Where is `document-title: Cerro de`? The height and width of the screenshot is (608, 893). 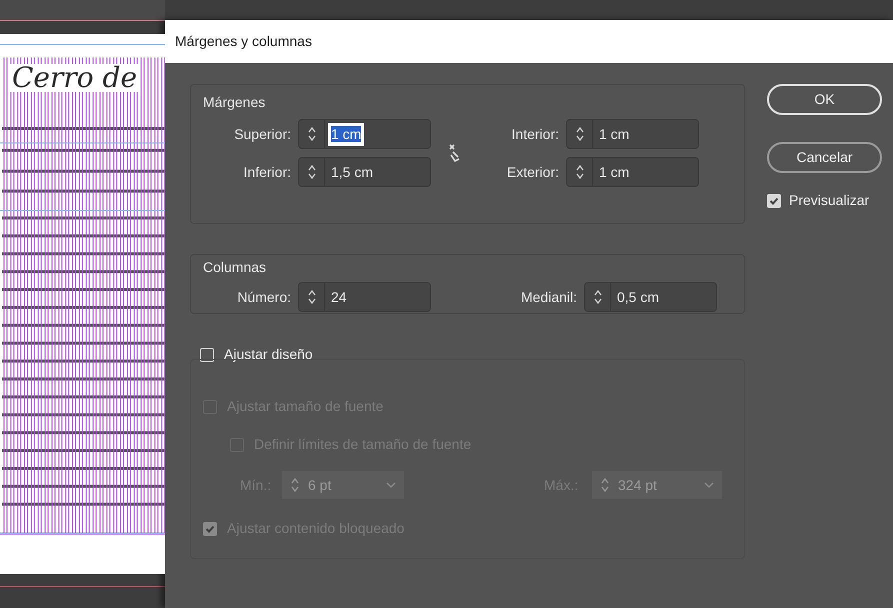 document-title: Cerro de is located at coordinates (75, 78).